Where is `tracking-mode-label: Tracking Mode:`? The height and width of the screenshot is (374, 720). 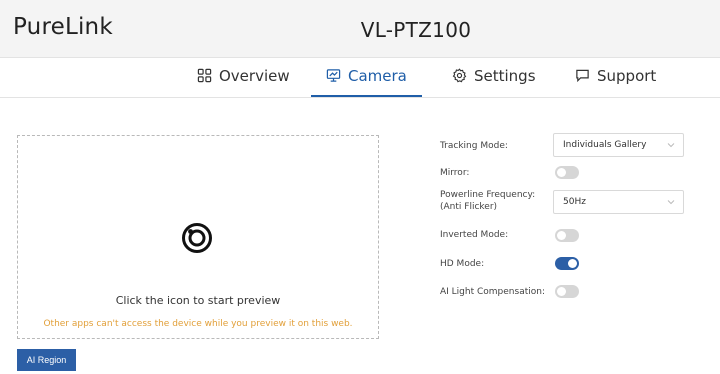 tracking-mode-label: Tracking Mode: is located at coordinates (474, 146).